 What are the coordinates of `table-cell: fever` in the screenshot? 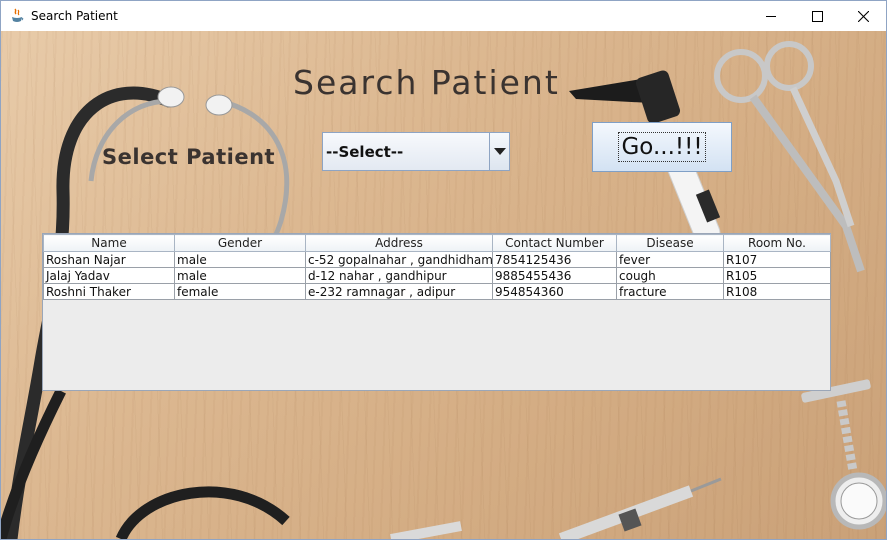 It's located at (670, 259).